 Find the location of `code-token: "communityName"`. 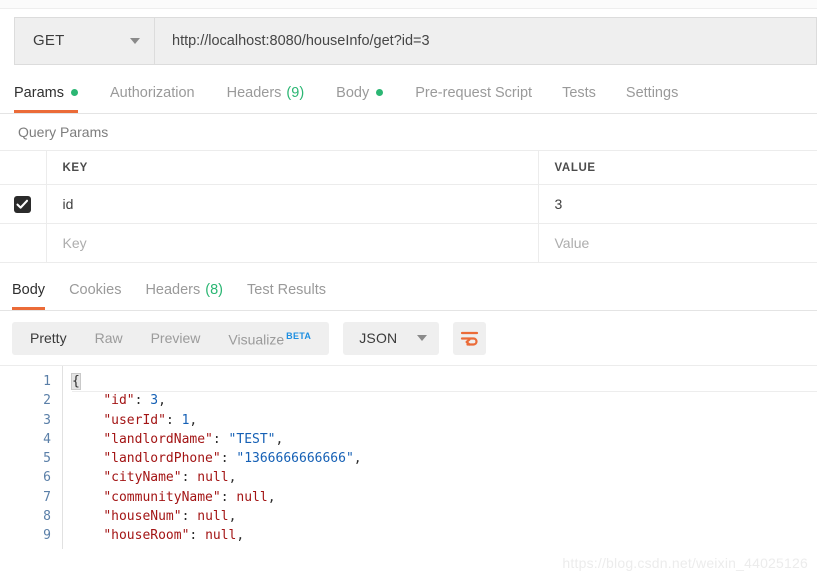

code-token: "communityName" is located at coordinates (162, 497).